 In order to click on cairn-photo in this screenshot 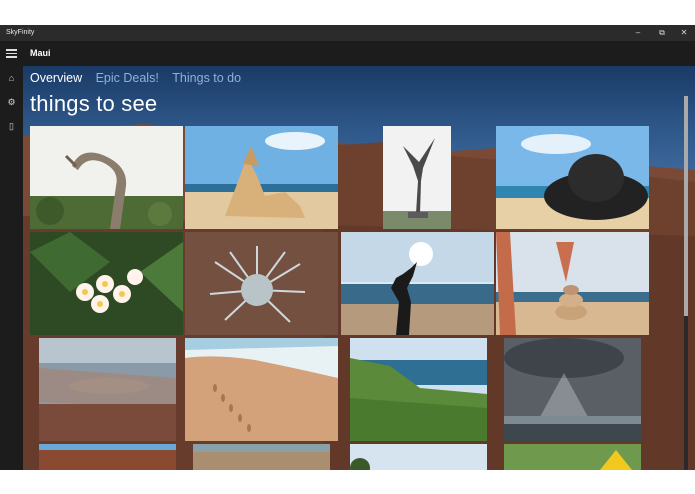, I will do `click(572, 283)`.